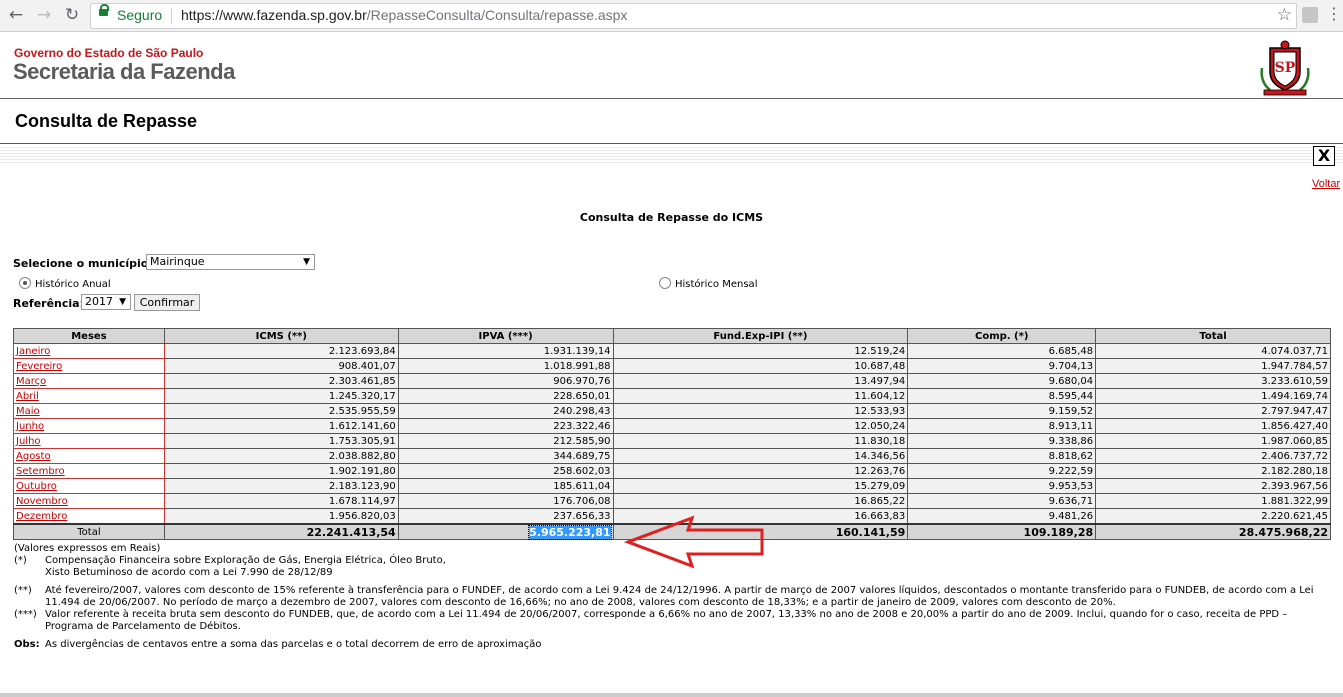 The height and width of the screenshot is (697, 1343). Describe the element at coordinates (39, 366) in the screenshot. I see `month-link: Fevereiro` at that location.